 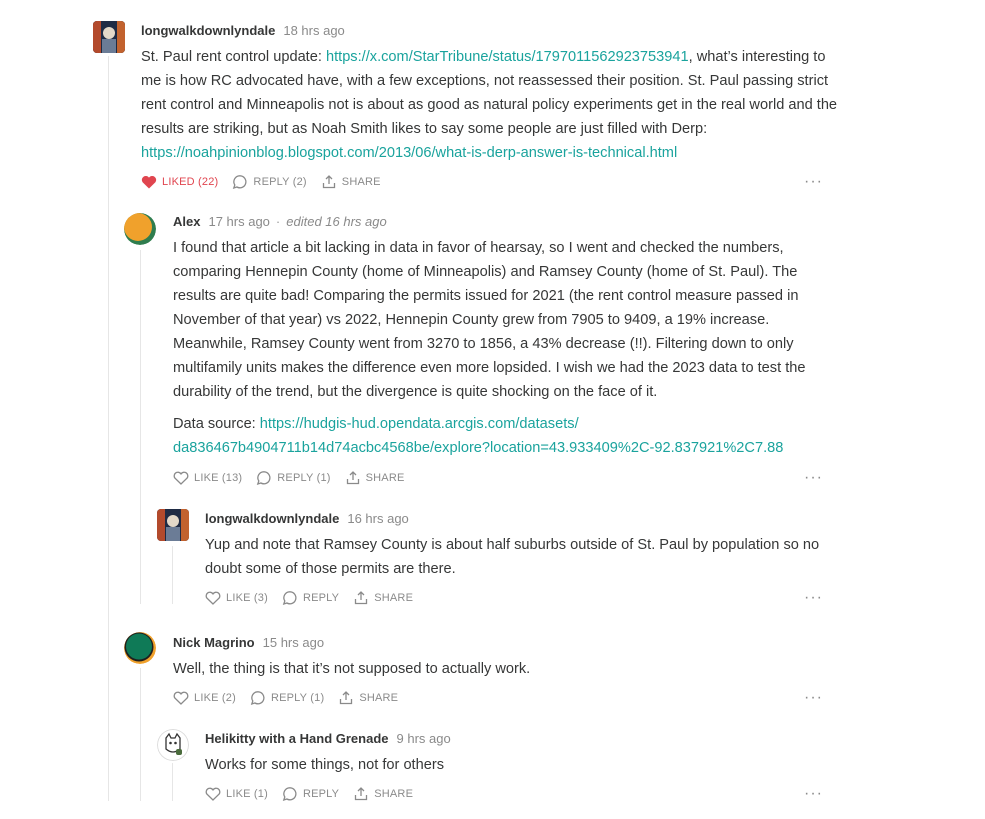 What do you see at coordinates (172, 782) in the screenshot?
I see `thread-line-heli` at bounding box center [172, 782].